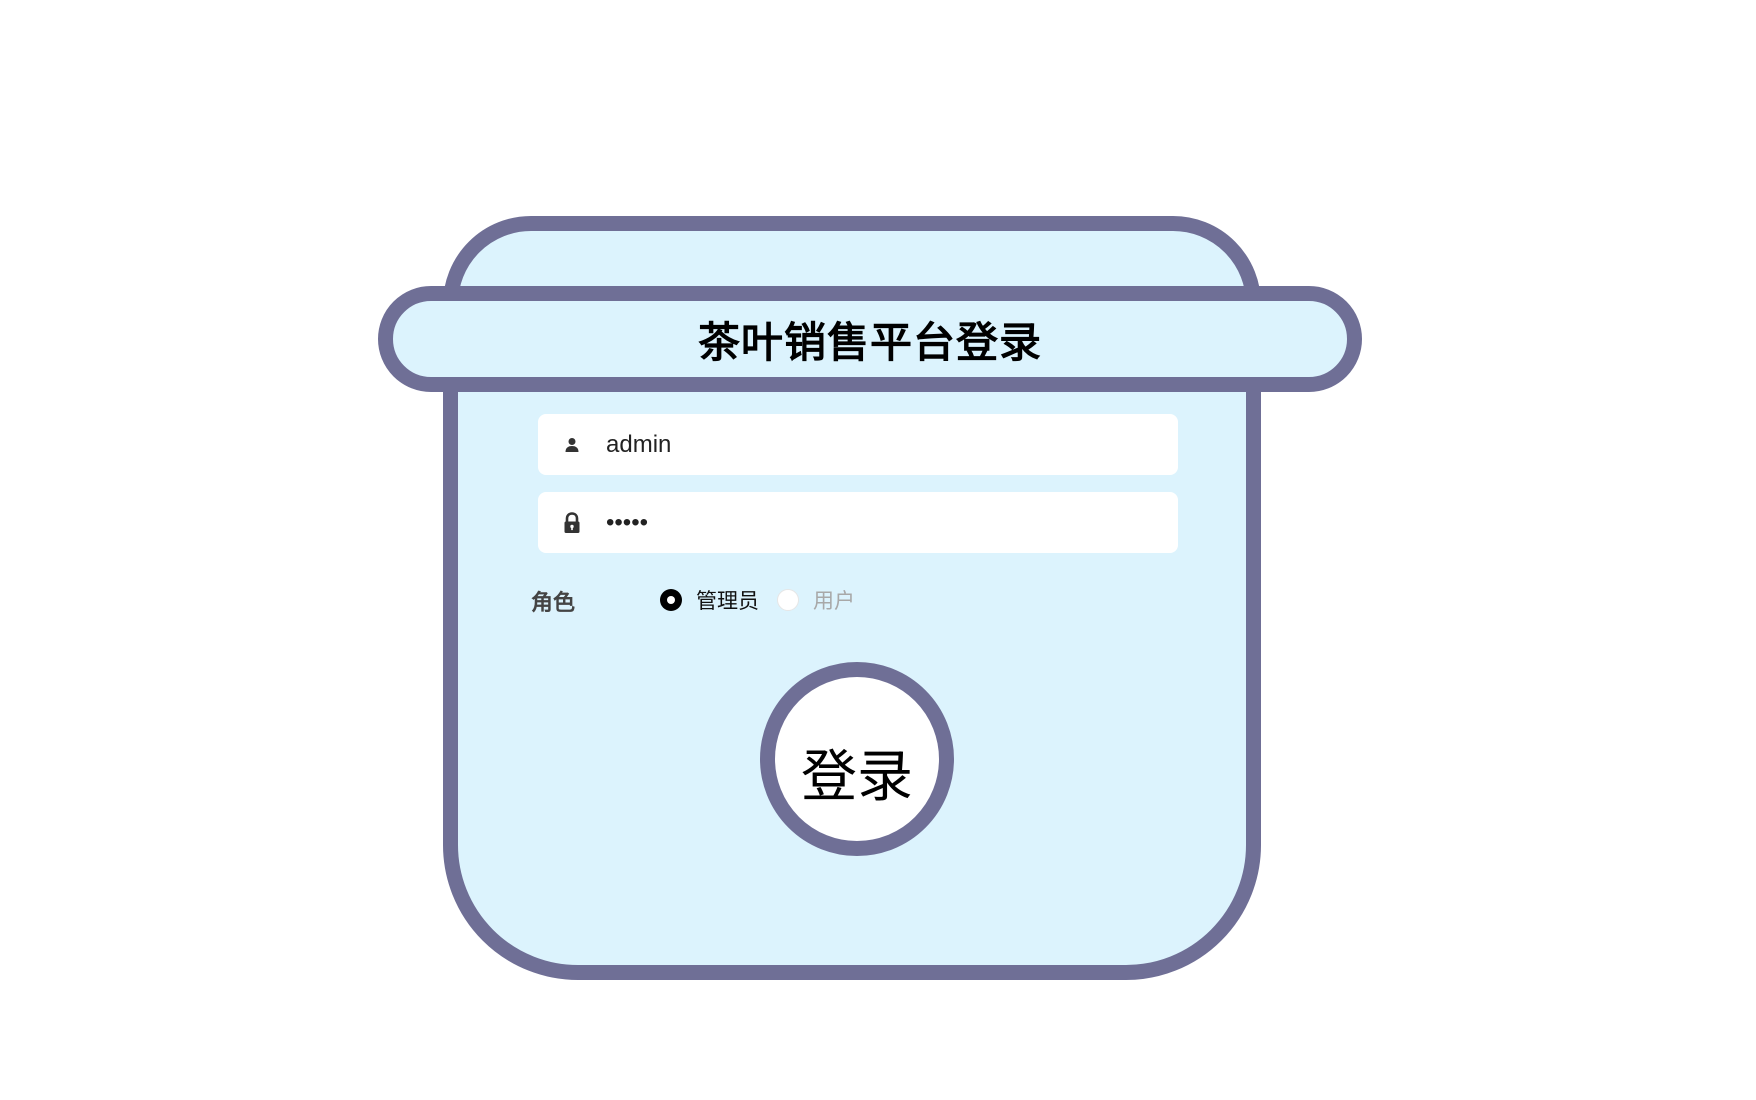 The height and width of the screenshot is (1100, 1756). What do you see at coordinates (892, 444) in the screenshot?
I see `username-input` at bounding box center [892, 444].